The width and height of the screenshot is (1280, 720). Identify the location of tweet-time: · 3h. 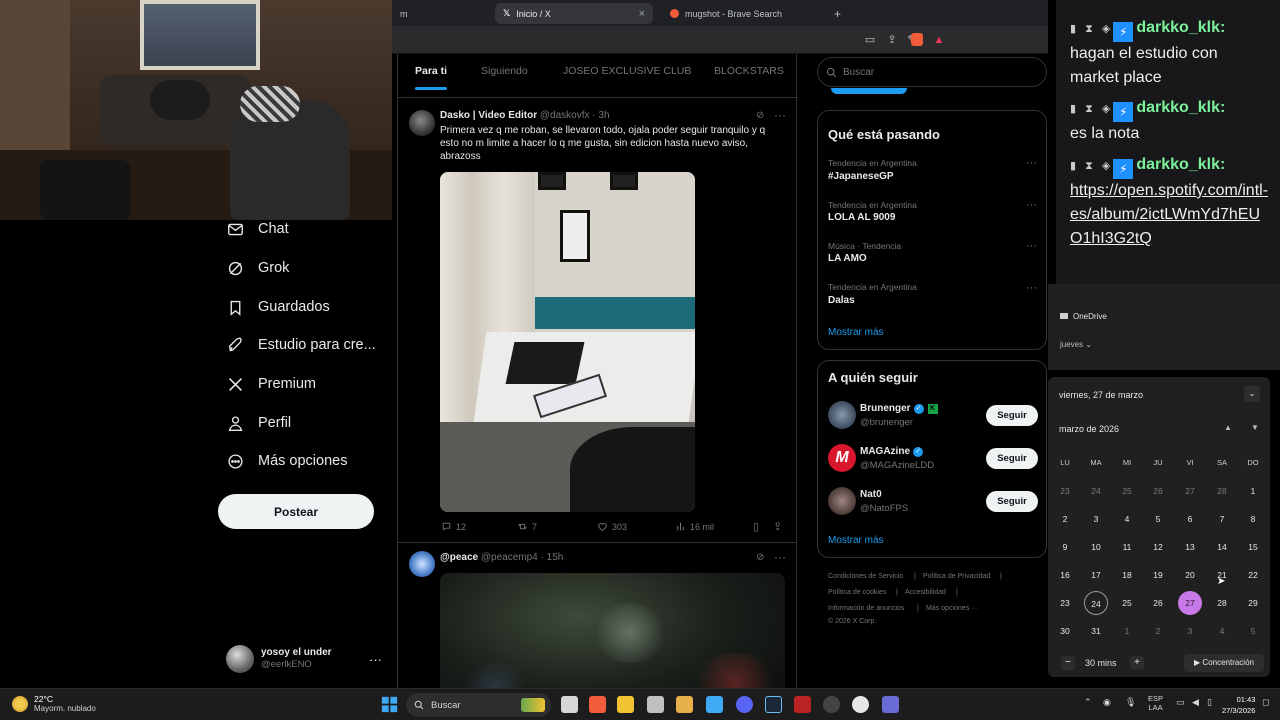
(600, 115).